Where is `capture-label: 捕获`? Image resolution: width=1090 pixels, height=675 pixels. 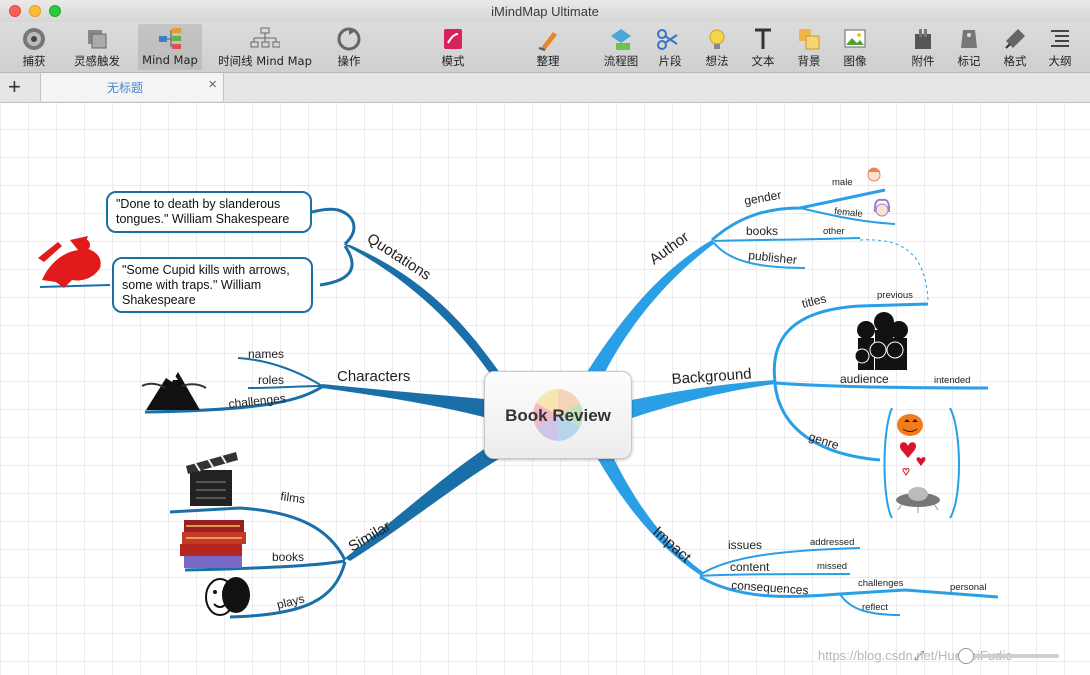
capture-label: 捕获 is located at coordinates (34, 61).